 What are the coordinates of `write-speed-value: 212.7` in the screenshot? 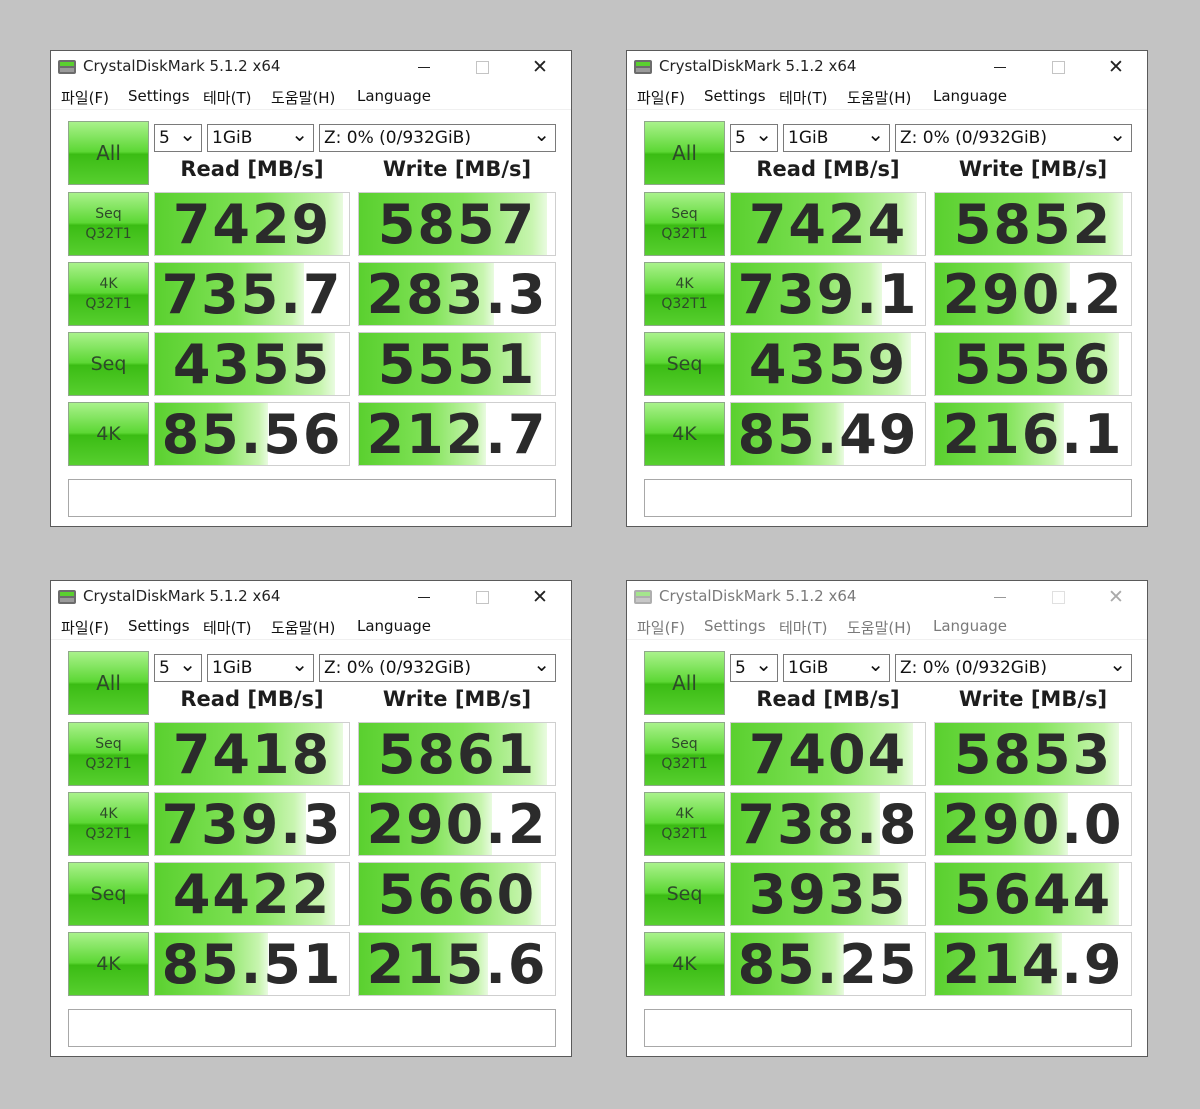 It's located at (457, 434).